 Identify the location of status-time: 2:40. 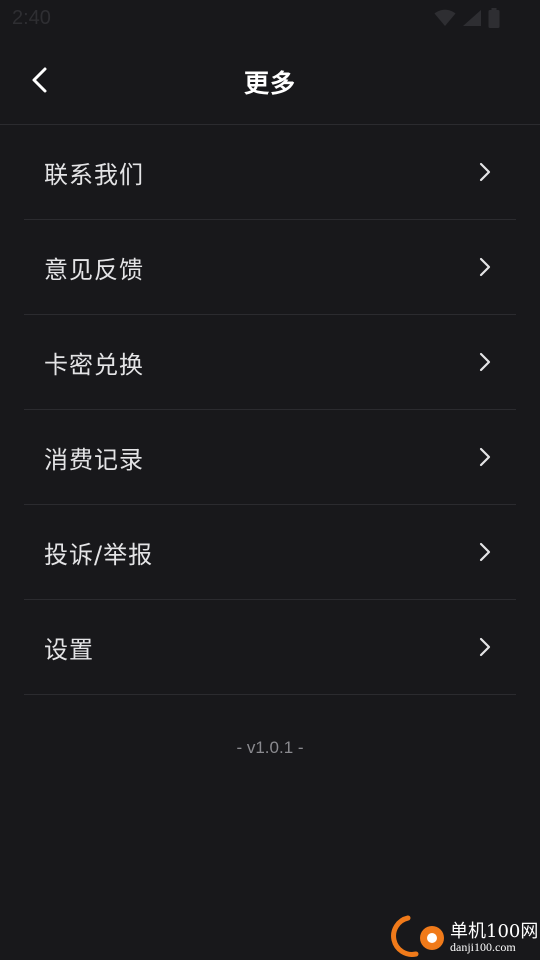
(31, 18).